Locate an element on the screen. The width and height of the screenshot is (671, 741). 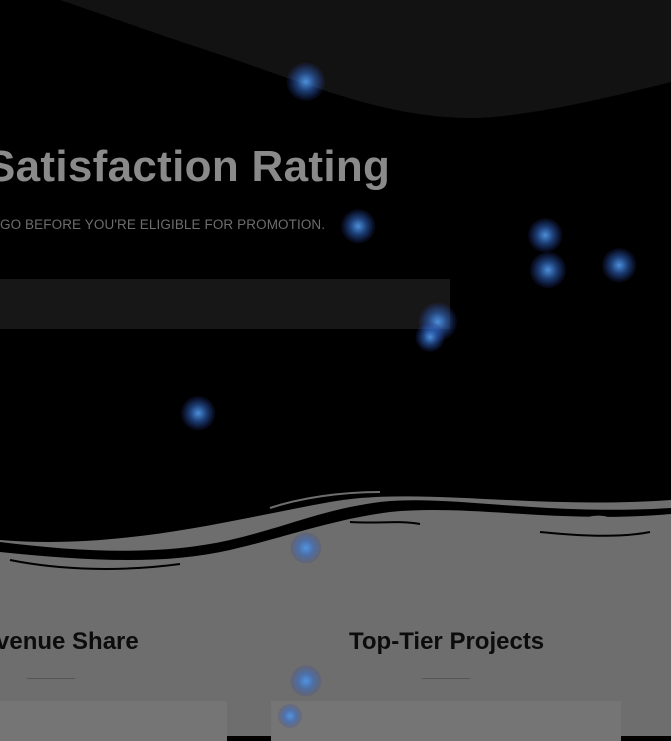
page-title-prefix: S is located at coordinates (8, 166).